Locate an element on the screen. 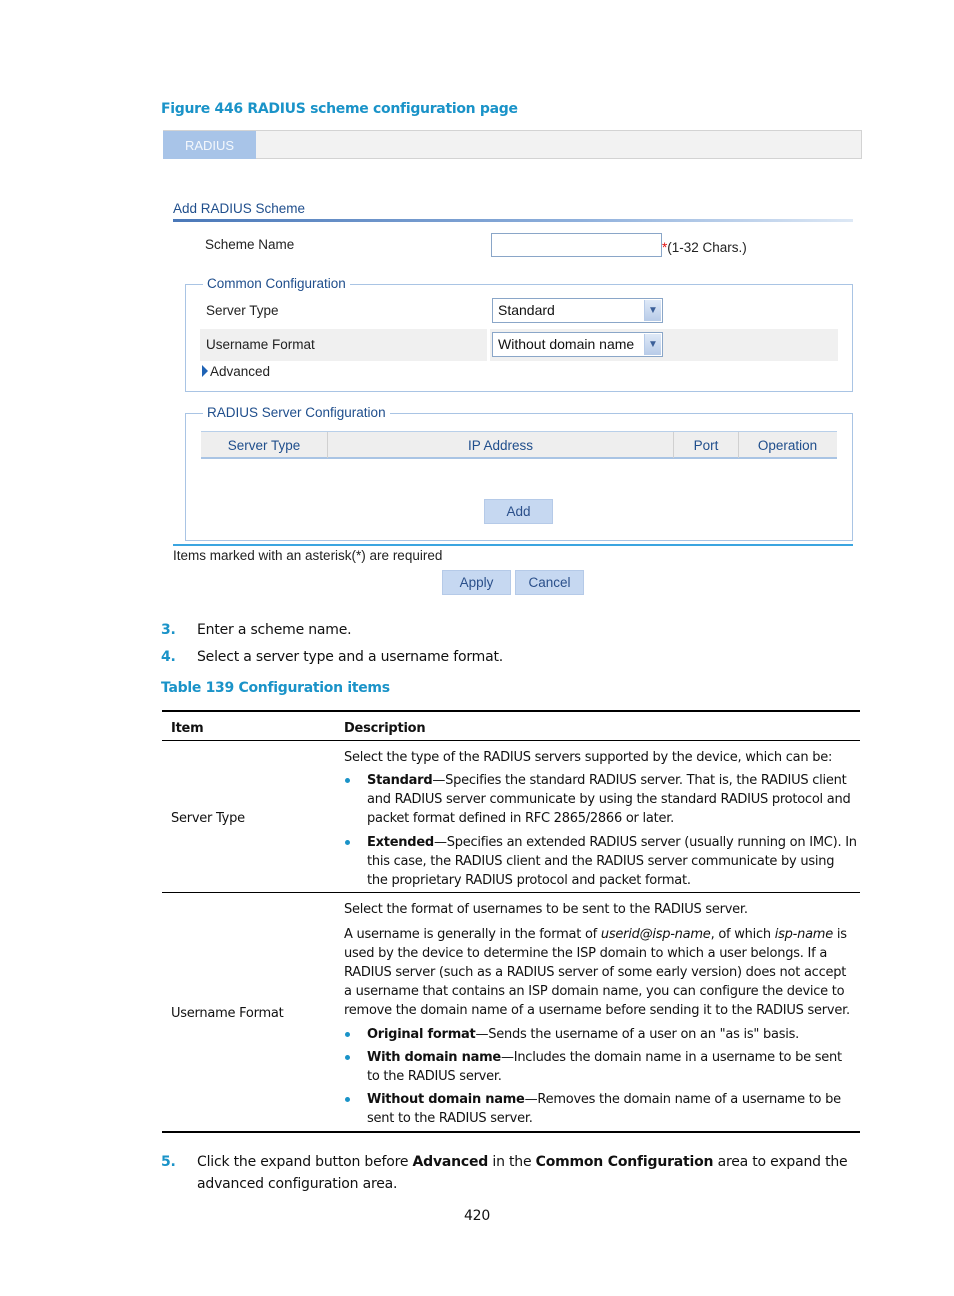  radius-server-configuration-legend: RADIUS Server Configuration is located at coordinates (296, 412).